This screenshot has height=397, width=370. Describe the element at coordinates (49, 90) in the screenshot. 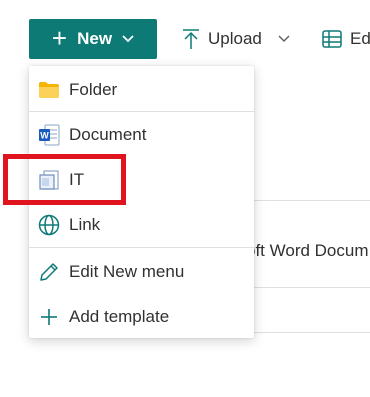

I see `folder-icon` at that location.